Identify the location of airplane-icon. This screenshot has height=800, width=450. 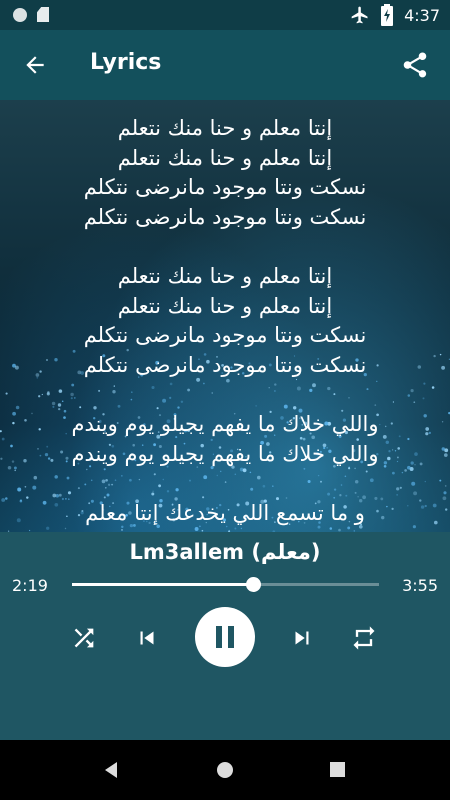
(359, 15).